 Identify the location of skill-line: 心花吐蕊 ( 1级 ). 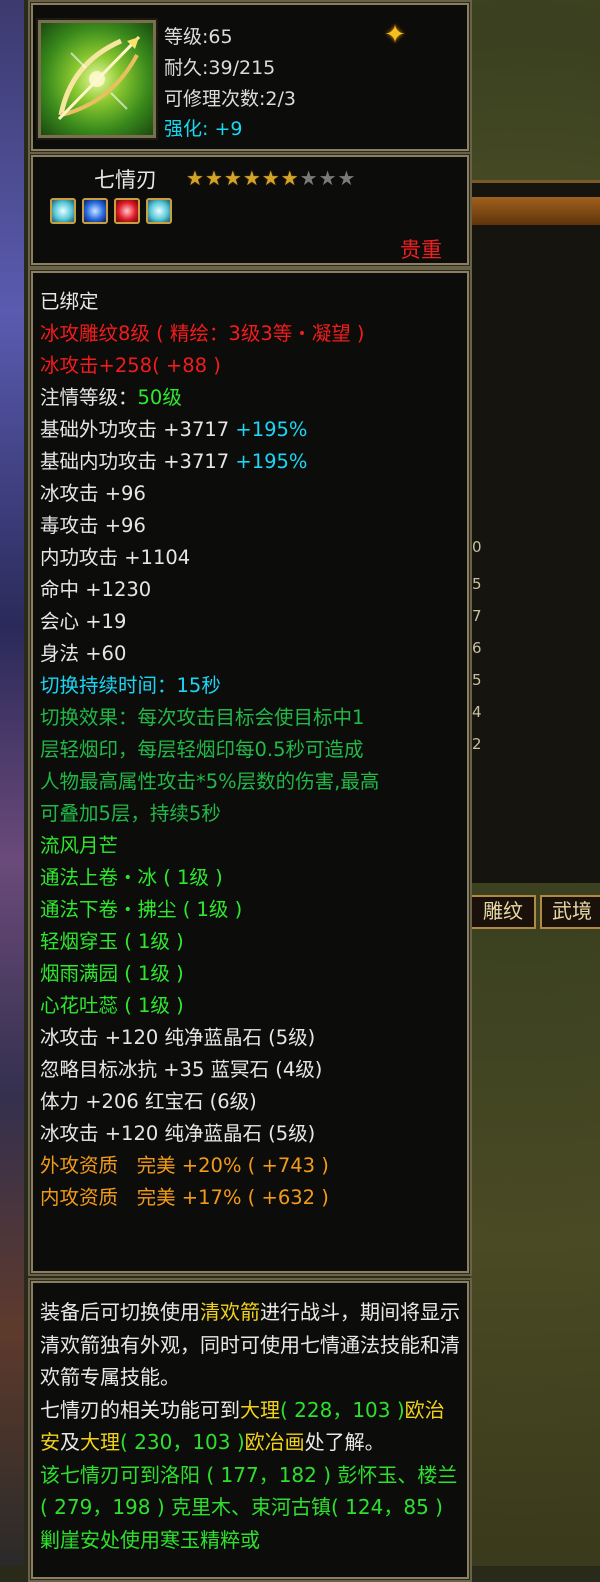
(112, 1005).